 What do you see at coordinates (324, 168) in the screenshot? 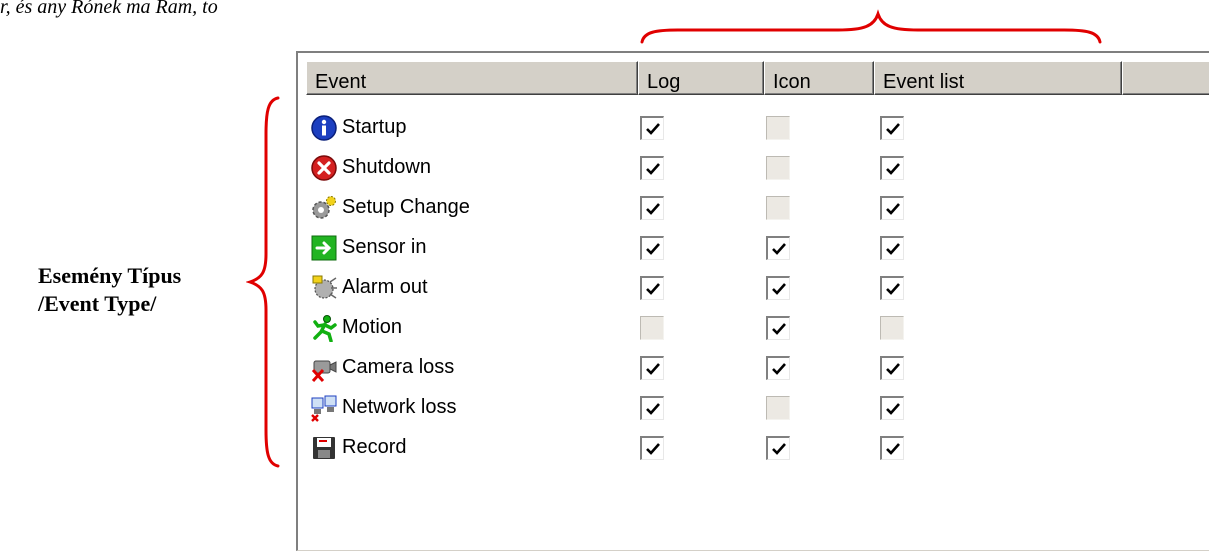
I see `shutdown-icon` at bounding box center [324, 168].